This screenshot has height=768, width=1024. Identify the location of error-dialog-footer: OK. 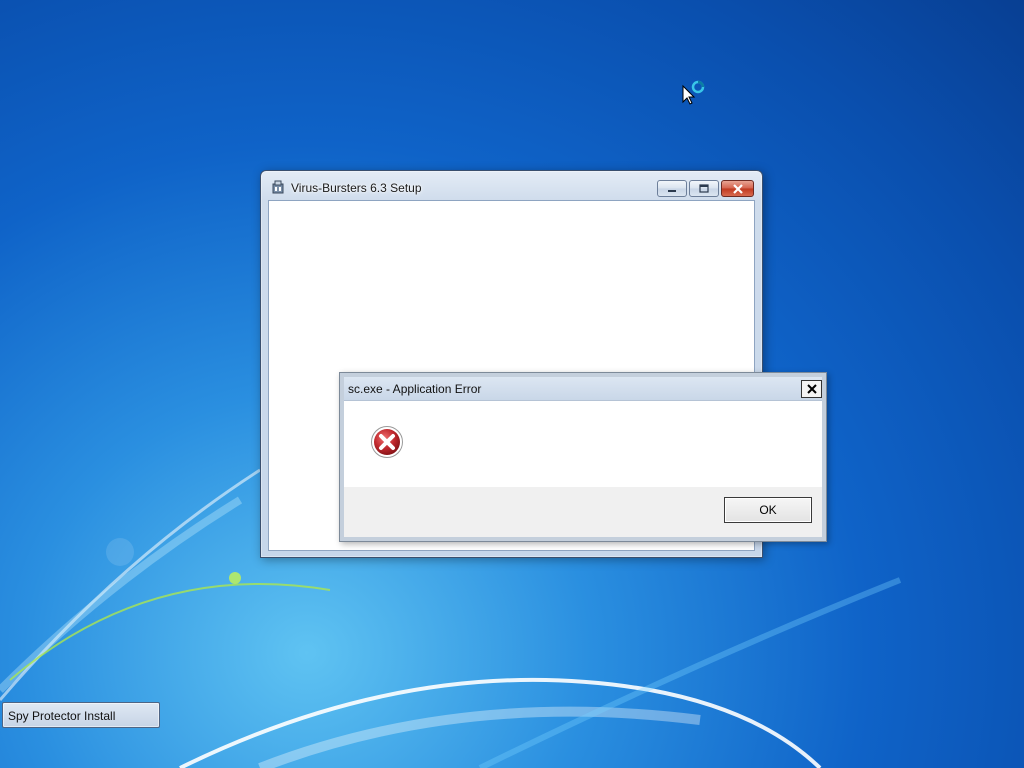
(583, 512).